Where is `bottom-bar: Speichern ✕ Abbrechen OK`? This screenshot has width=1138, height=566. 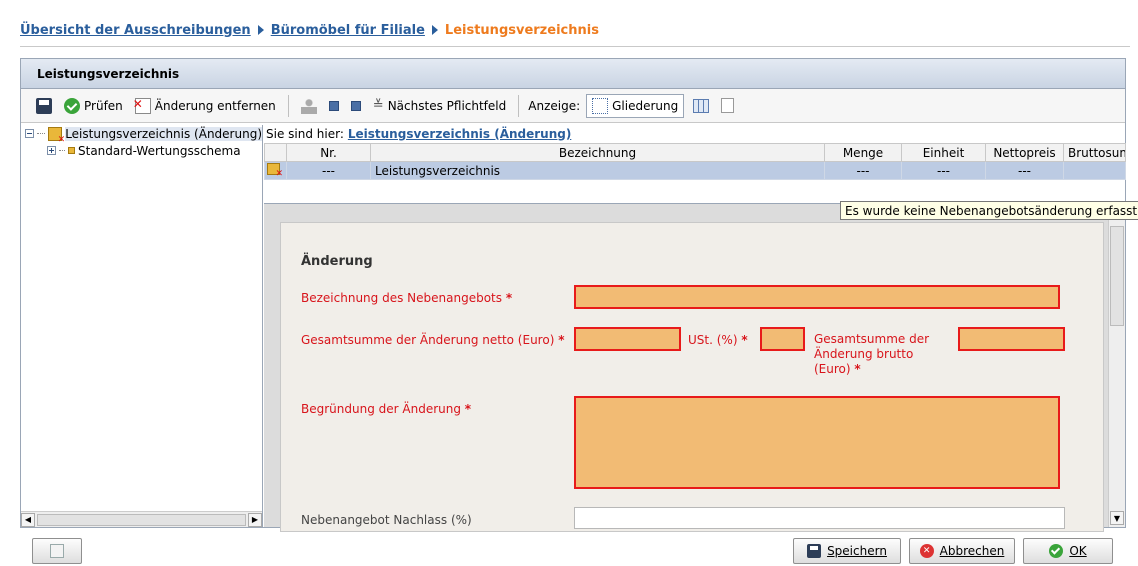 bottom-bar: Speichern ✕ Abbrechen OK is located at coordinates (569, 548).